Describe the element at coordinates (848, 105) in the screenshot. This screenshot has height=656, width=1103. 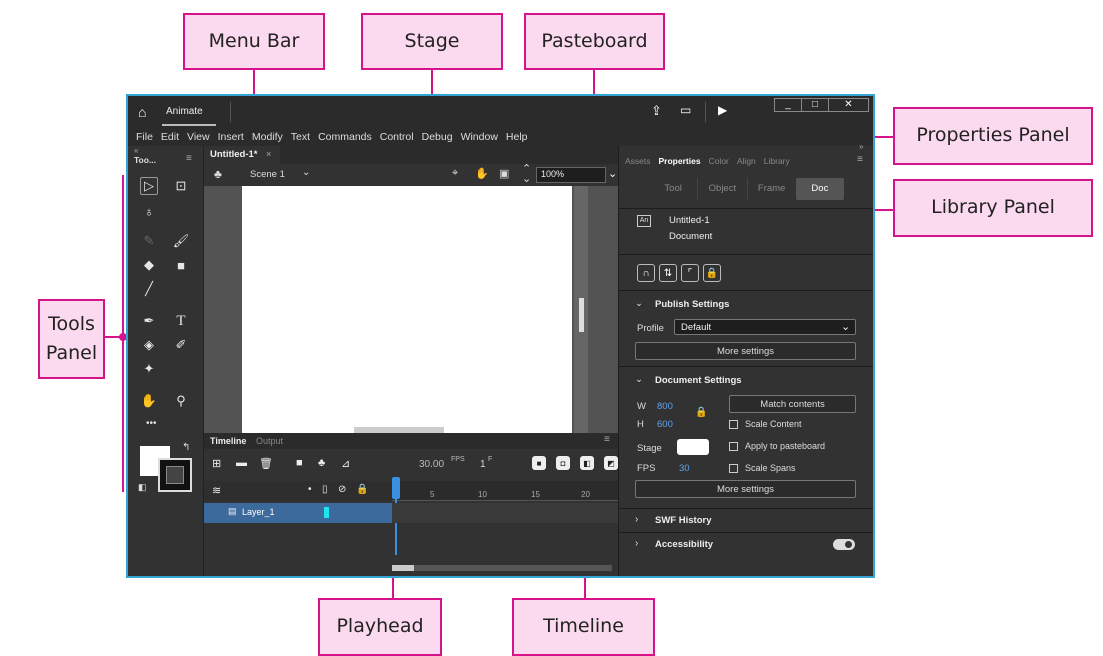
I see `close-window-icon: ✕` at that location.